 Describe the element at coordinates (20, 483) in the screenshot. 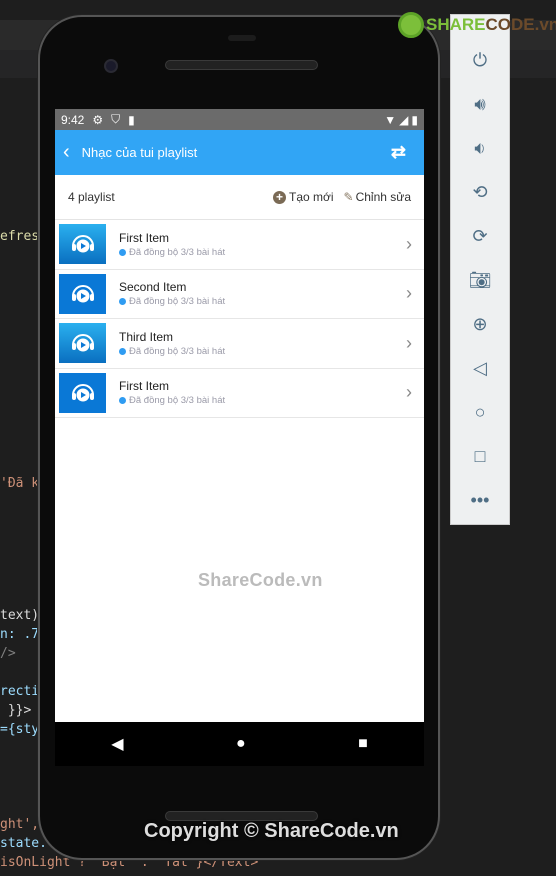

I see `code-line: 'Đã k` at that location.